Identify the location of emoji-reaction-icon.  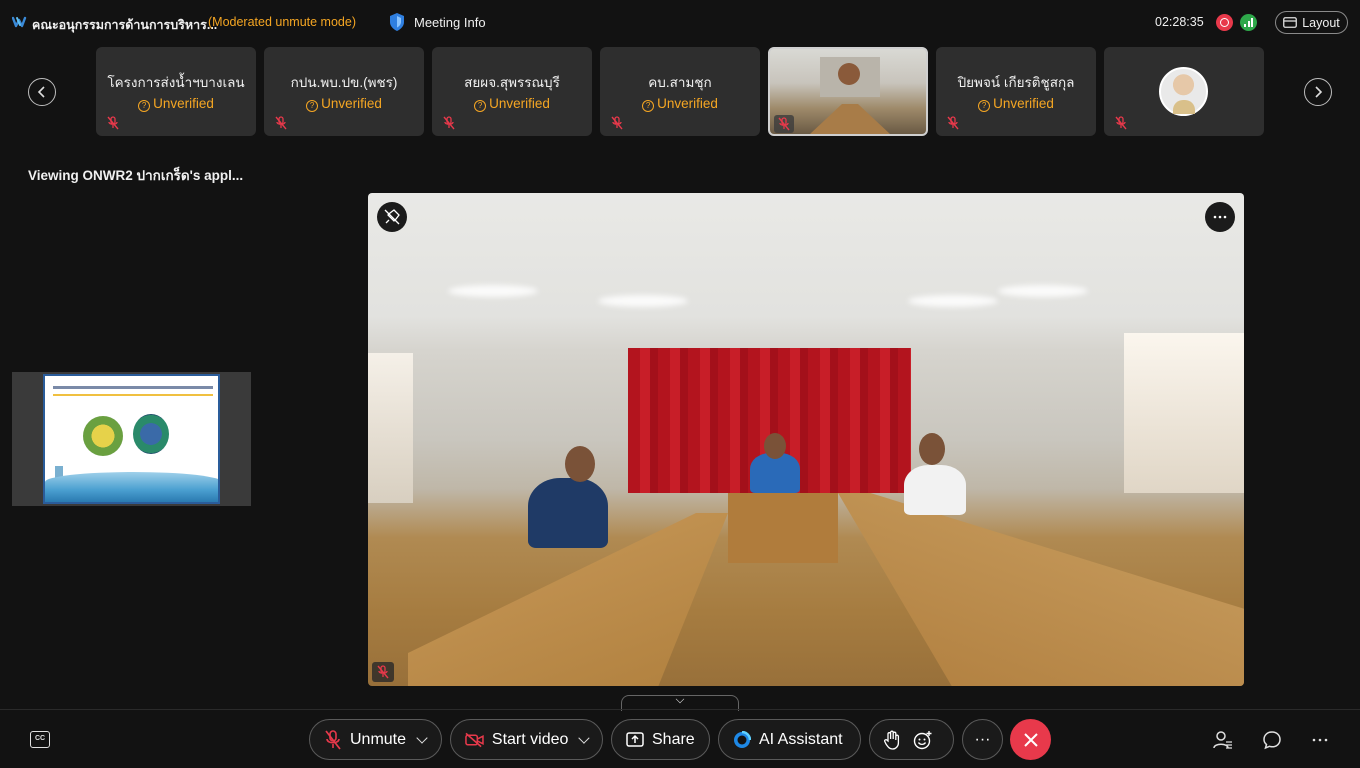
(923, 740).